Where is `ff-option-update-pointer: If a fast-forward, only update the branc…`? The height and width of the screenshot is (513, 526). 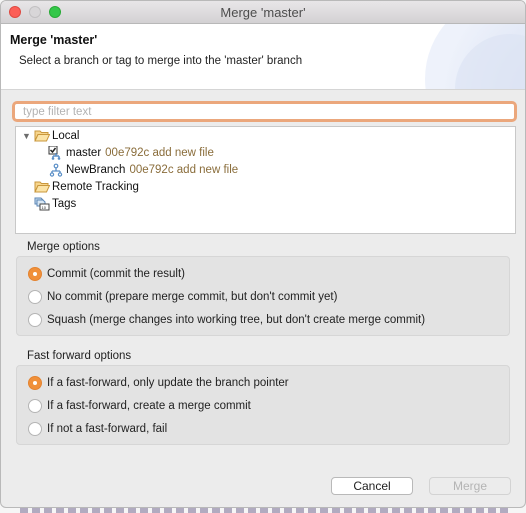 ff-option-update-pointer: If a fast-forward, only update the branc… is located at coordinates (158, 383).